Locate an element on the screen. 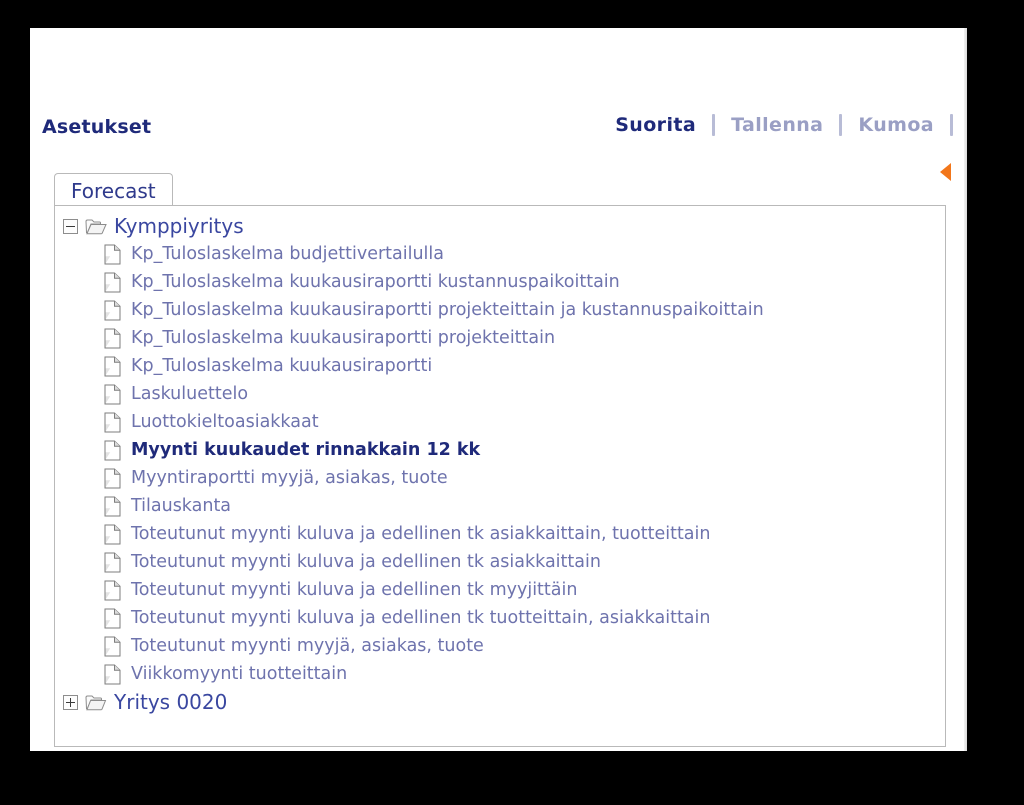  tab-forecast: Forecast is located at coordinates (113, 189).